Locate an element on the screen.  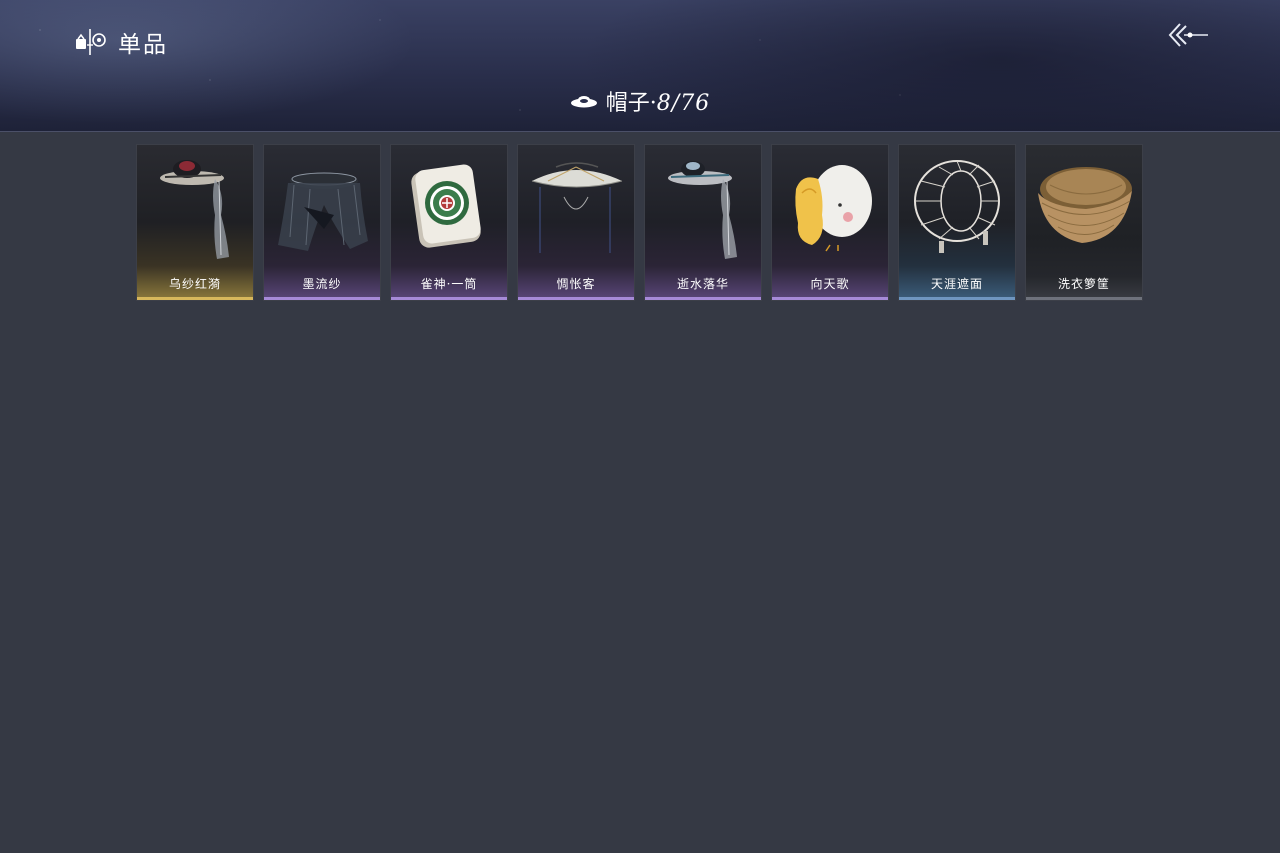
item-card: 惆怅客 is located at coordinates (576, 222).